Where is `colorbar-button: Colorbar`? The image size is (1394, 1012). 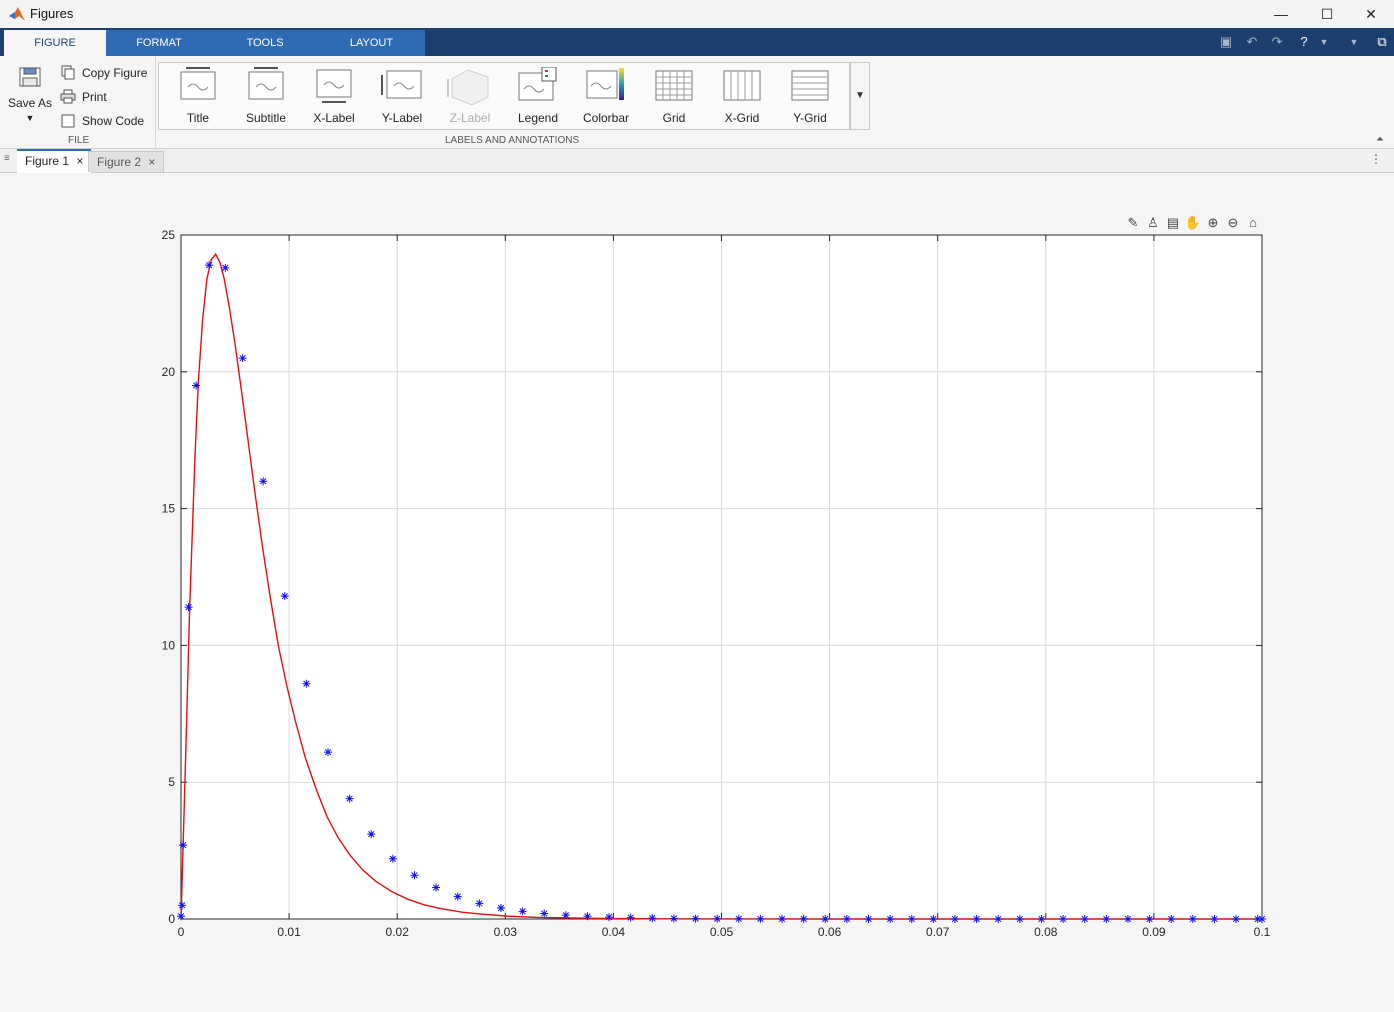
colorbar-button: Colorbar is located at coordinates (606, 96).